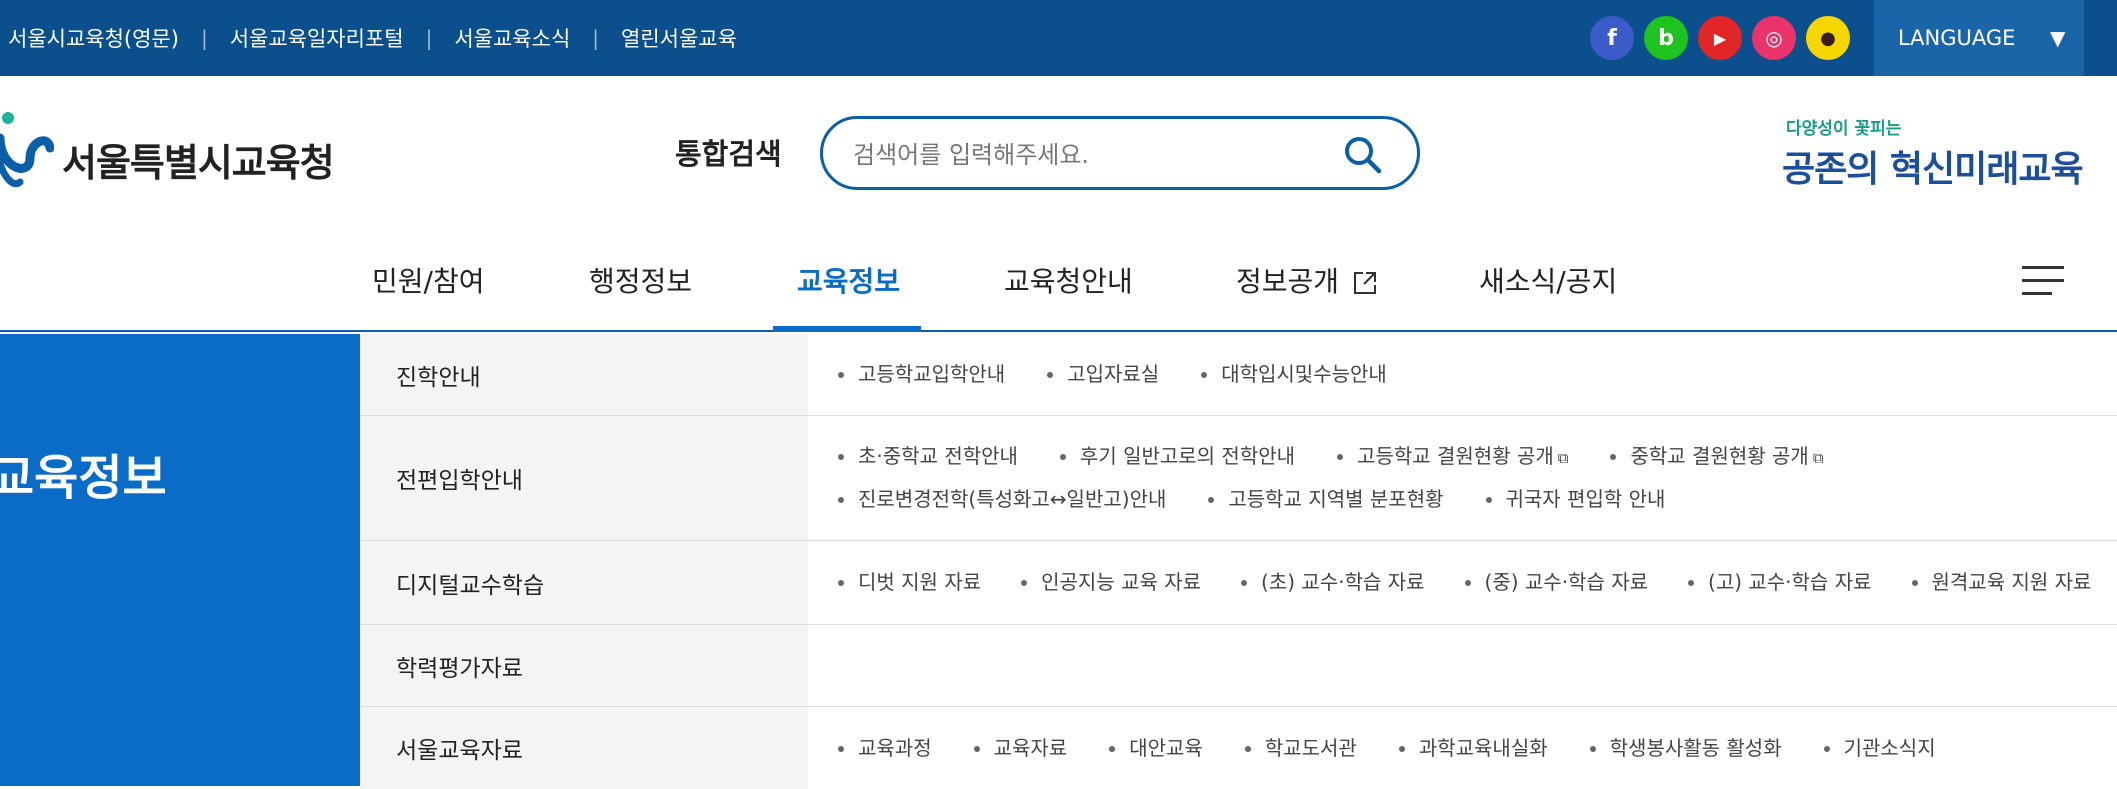 The width and height of the screenshot is (2117, 789). What do you see at coordinates (1548, 280) in the screenshot?
I see `nav-news-notices: 새소식/공지` at bounding box center [1548, 280].